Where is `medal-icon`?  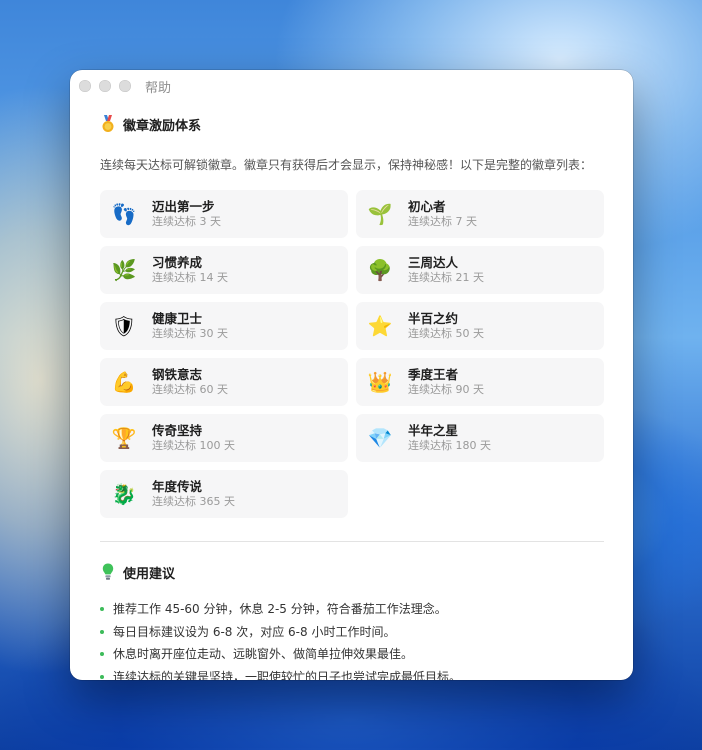
medal-icon is located at coordinates (108, 124).